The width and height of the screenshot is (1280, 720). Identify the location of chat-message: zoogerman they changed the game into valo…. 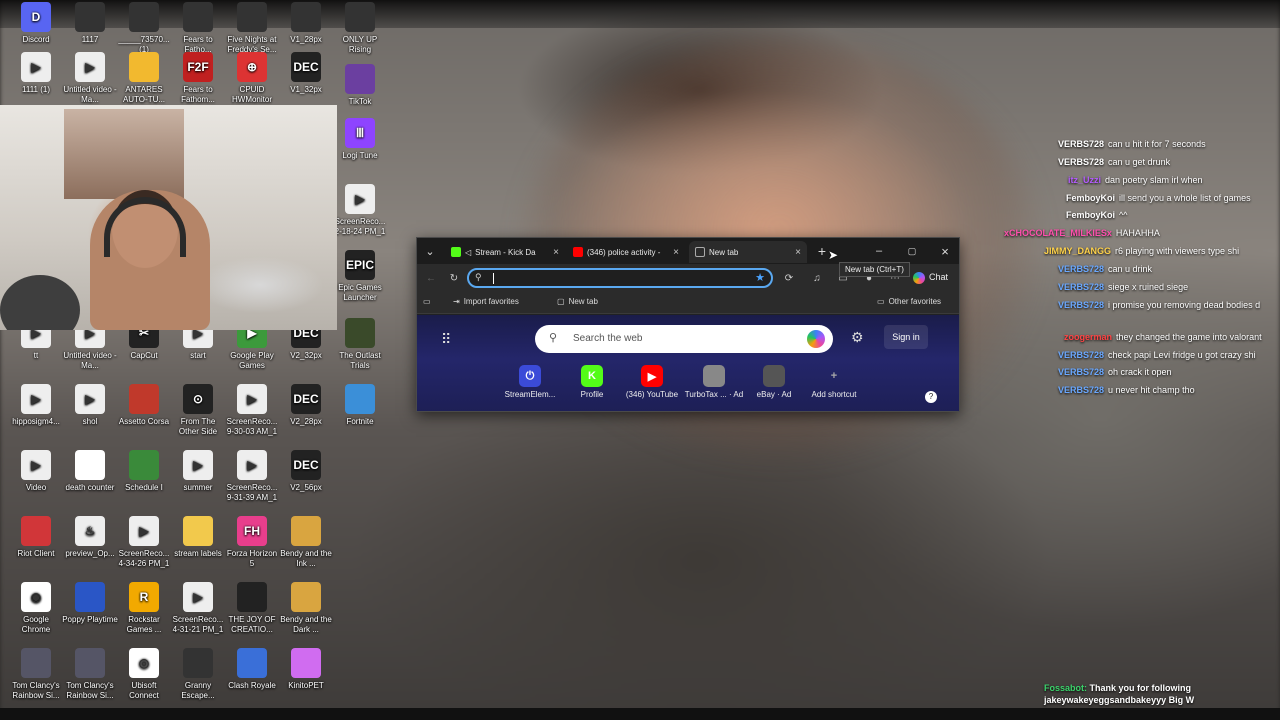
(1163, 337).